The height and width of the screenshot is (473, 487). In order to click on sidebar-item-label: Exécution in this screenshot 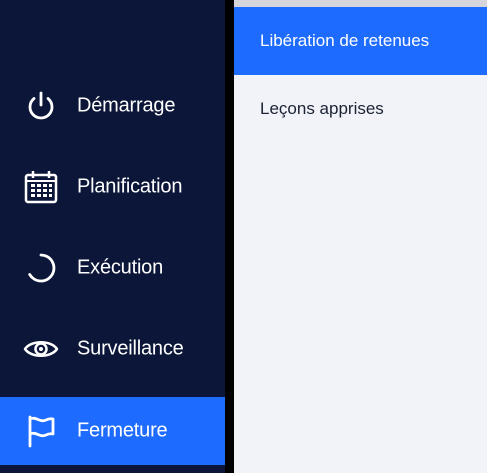, I will do `click(120, 267)`.